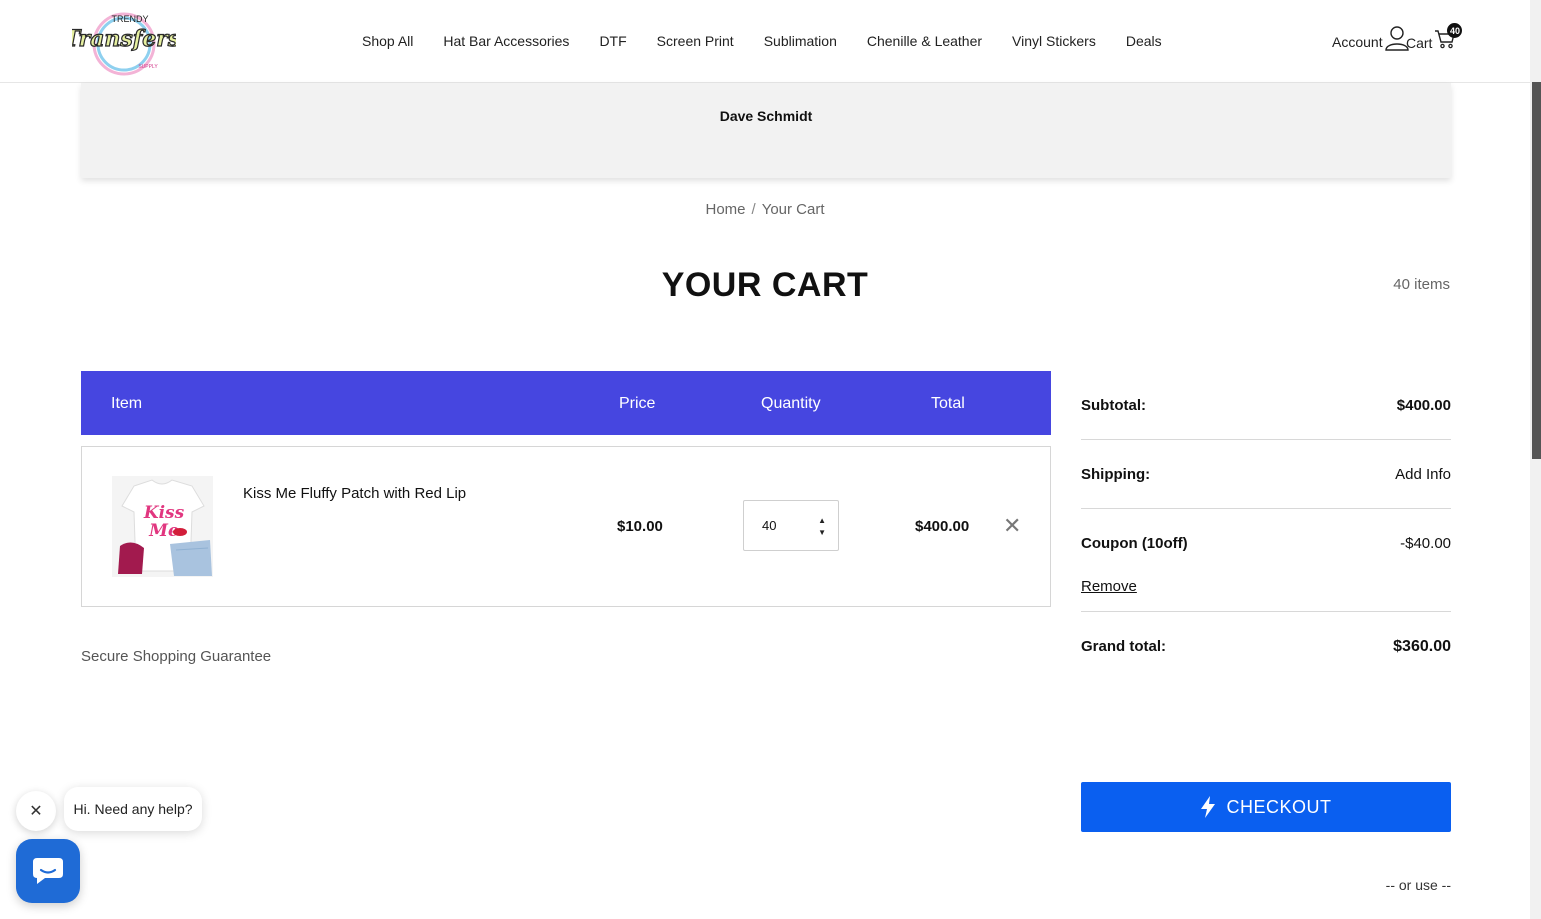 This screenshot has height=919, width=1541. I want to click on svg-text: Kiss, so click(164, 513).